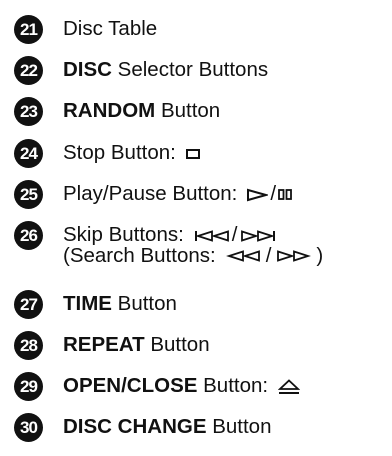 This screenshot has height=456, width=392. I want to click on legend-item: 28 REPEAT Button, so click(112, 345).